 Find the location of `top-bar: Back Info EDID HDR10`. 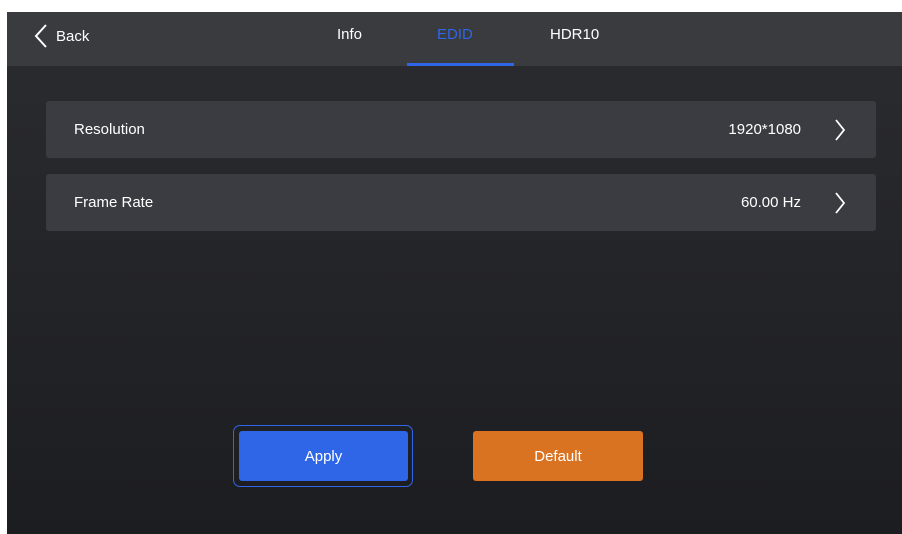

top-bar: Back Info EDID HDR10 is located at coordinates (454, 39).